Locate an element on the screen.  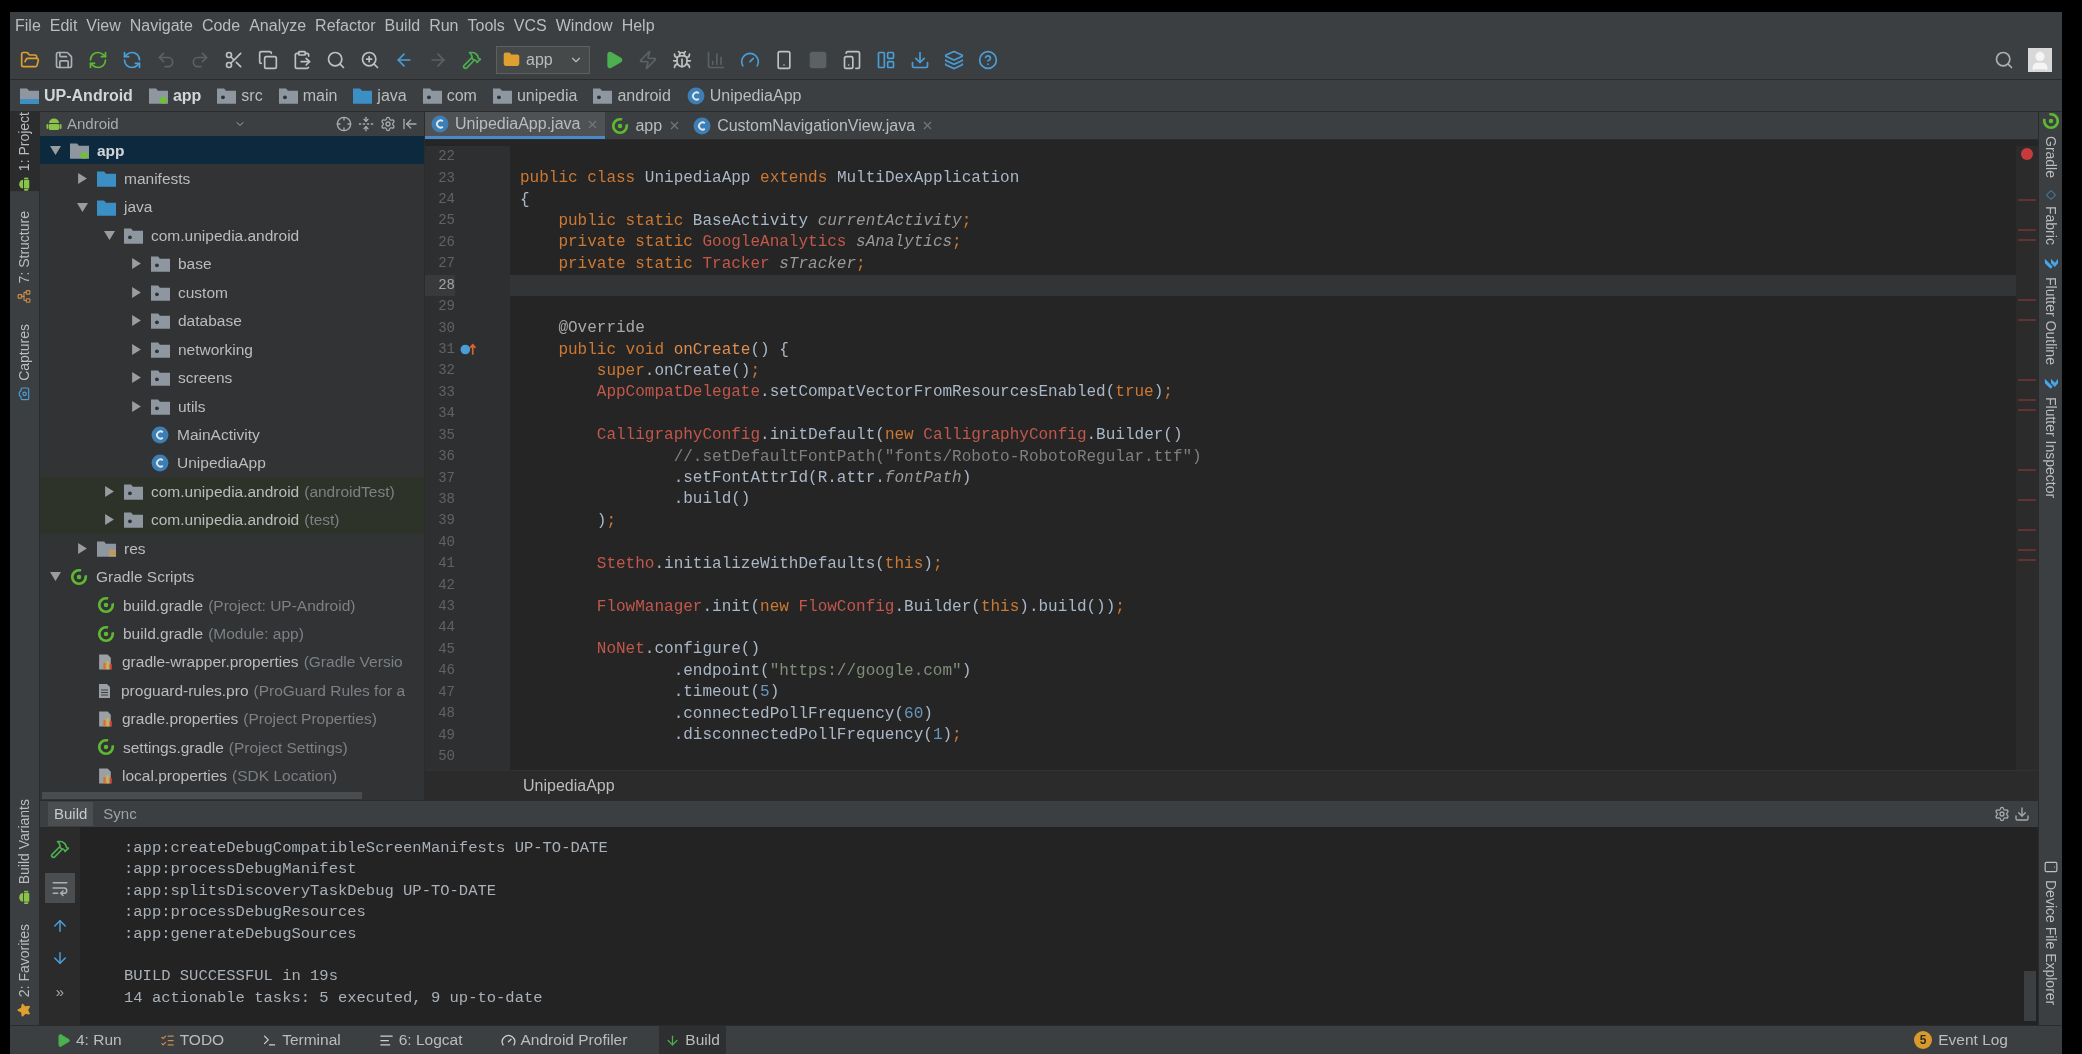
tree-item: com.unipedia.android (androidTest) is located at coordinates (232, 491).